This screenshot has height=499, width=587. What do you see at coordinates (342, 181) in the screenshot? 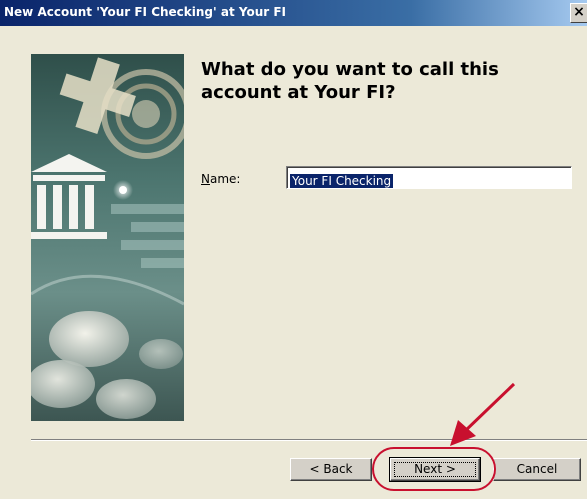
I see `account-name-value: Your FI Checking` at bounding box center [342, 181].